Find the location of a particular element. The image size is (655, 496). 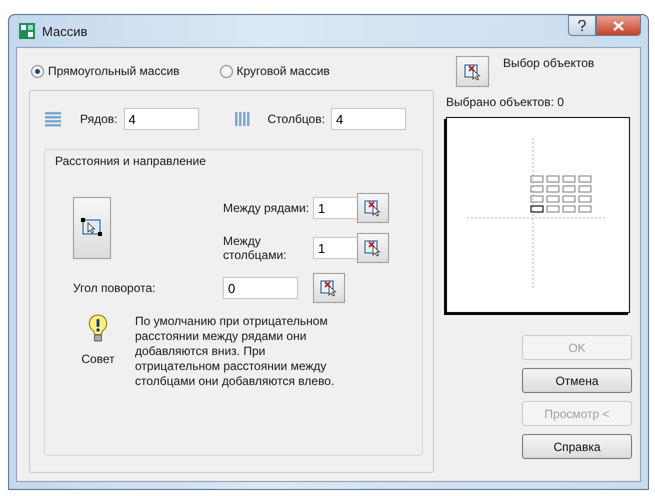

selected-count: Выбрано объектов: 0 is located at coordinates (505, 102).